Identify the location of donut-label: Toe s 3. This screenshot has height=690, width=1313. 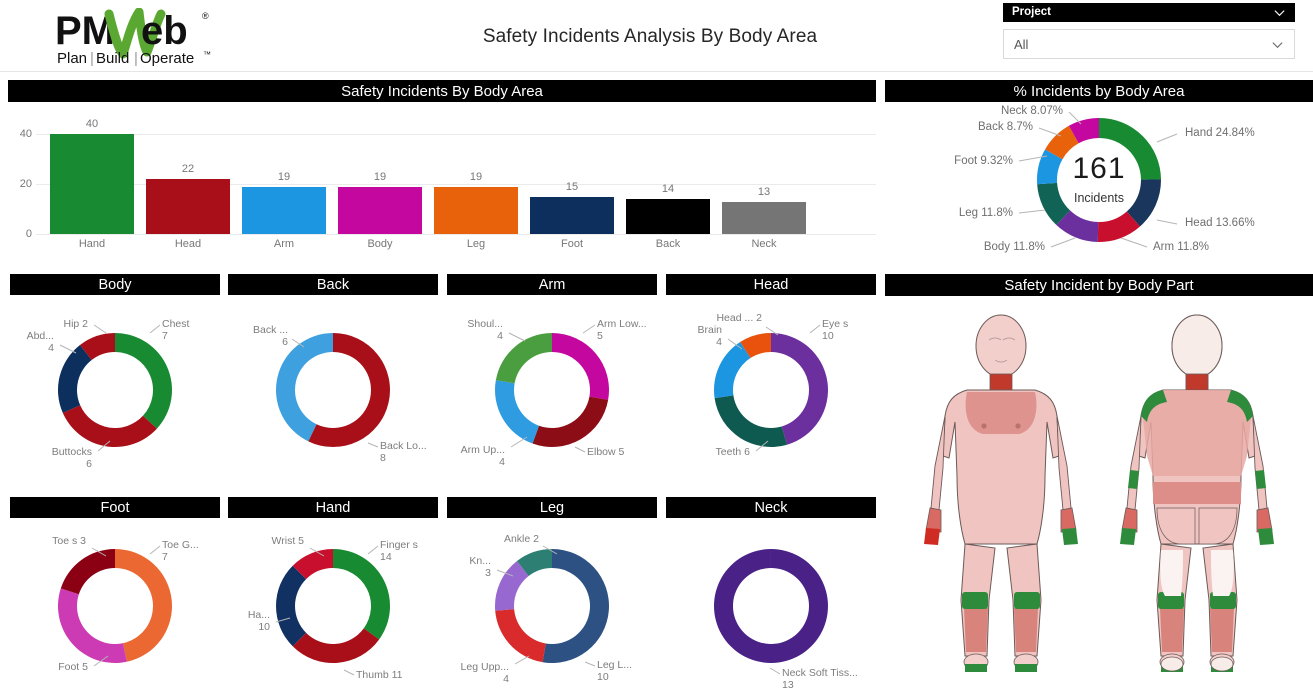
(69, 541).